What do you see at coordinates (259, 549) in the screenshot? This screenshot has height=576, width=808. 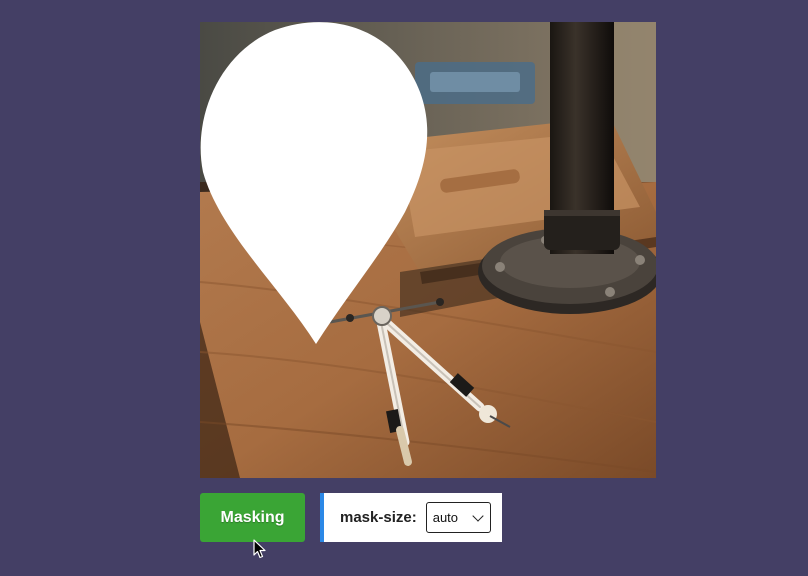 I see `mouse-pointer-icon` at bounding box center [259, 549].